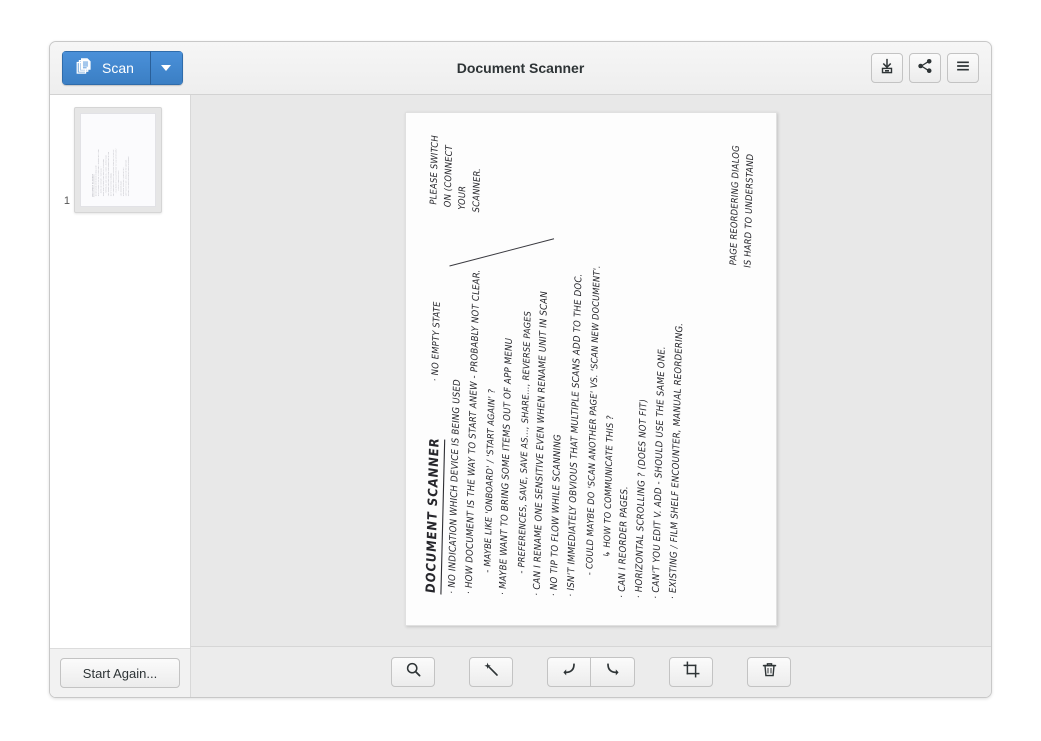 The width and height of the screenshot is (1041, 741). I want to click on note-line: - MAYBE LIKE 'ONBOARD' / 'START AGAIN' ?, so click(101, 180).